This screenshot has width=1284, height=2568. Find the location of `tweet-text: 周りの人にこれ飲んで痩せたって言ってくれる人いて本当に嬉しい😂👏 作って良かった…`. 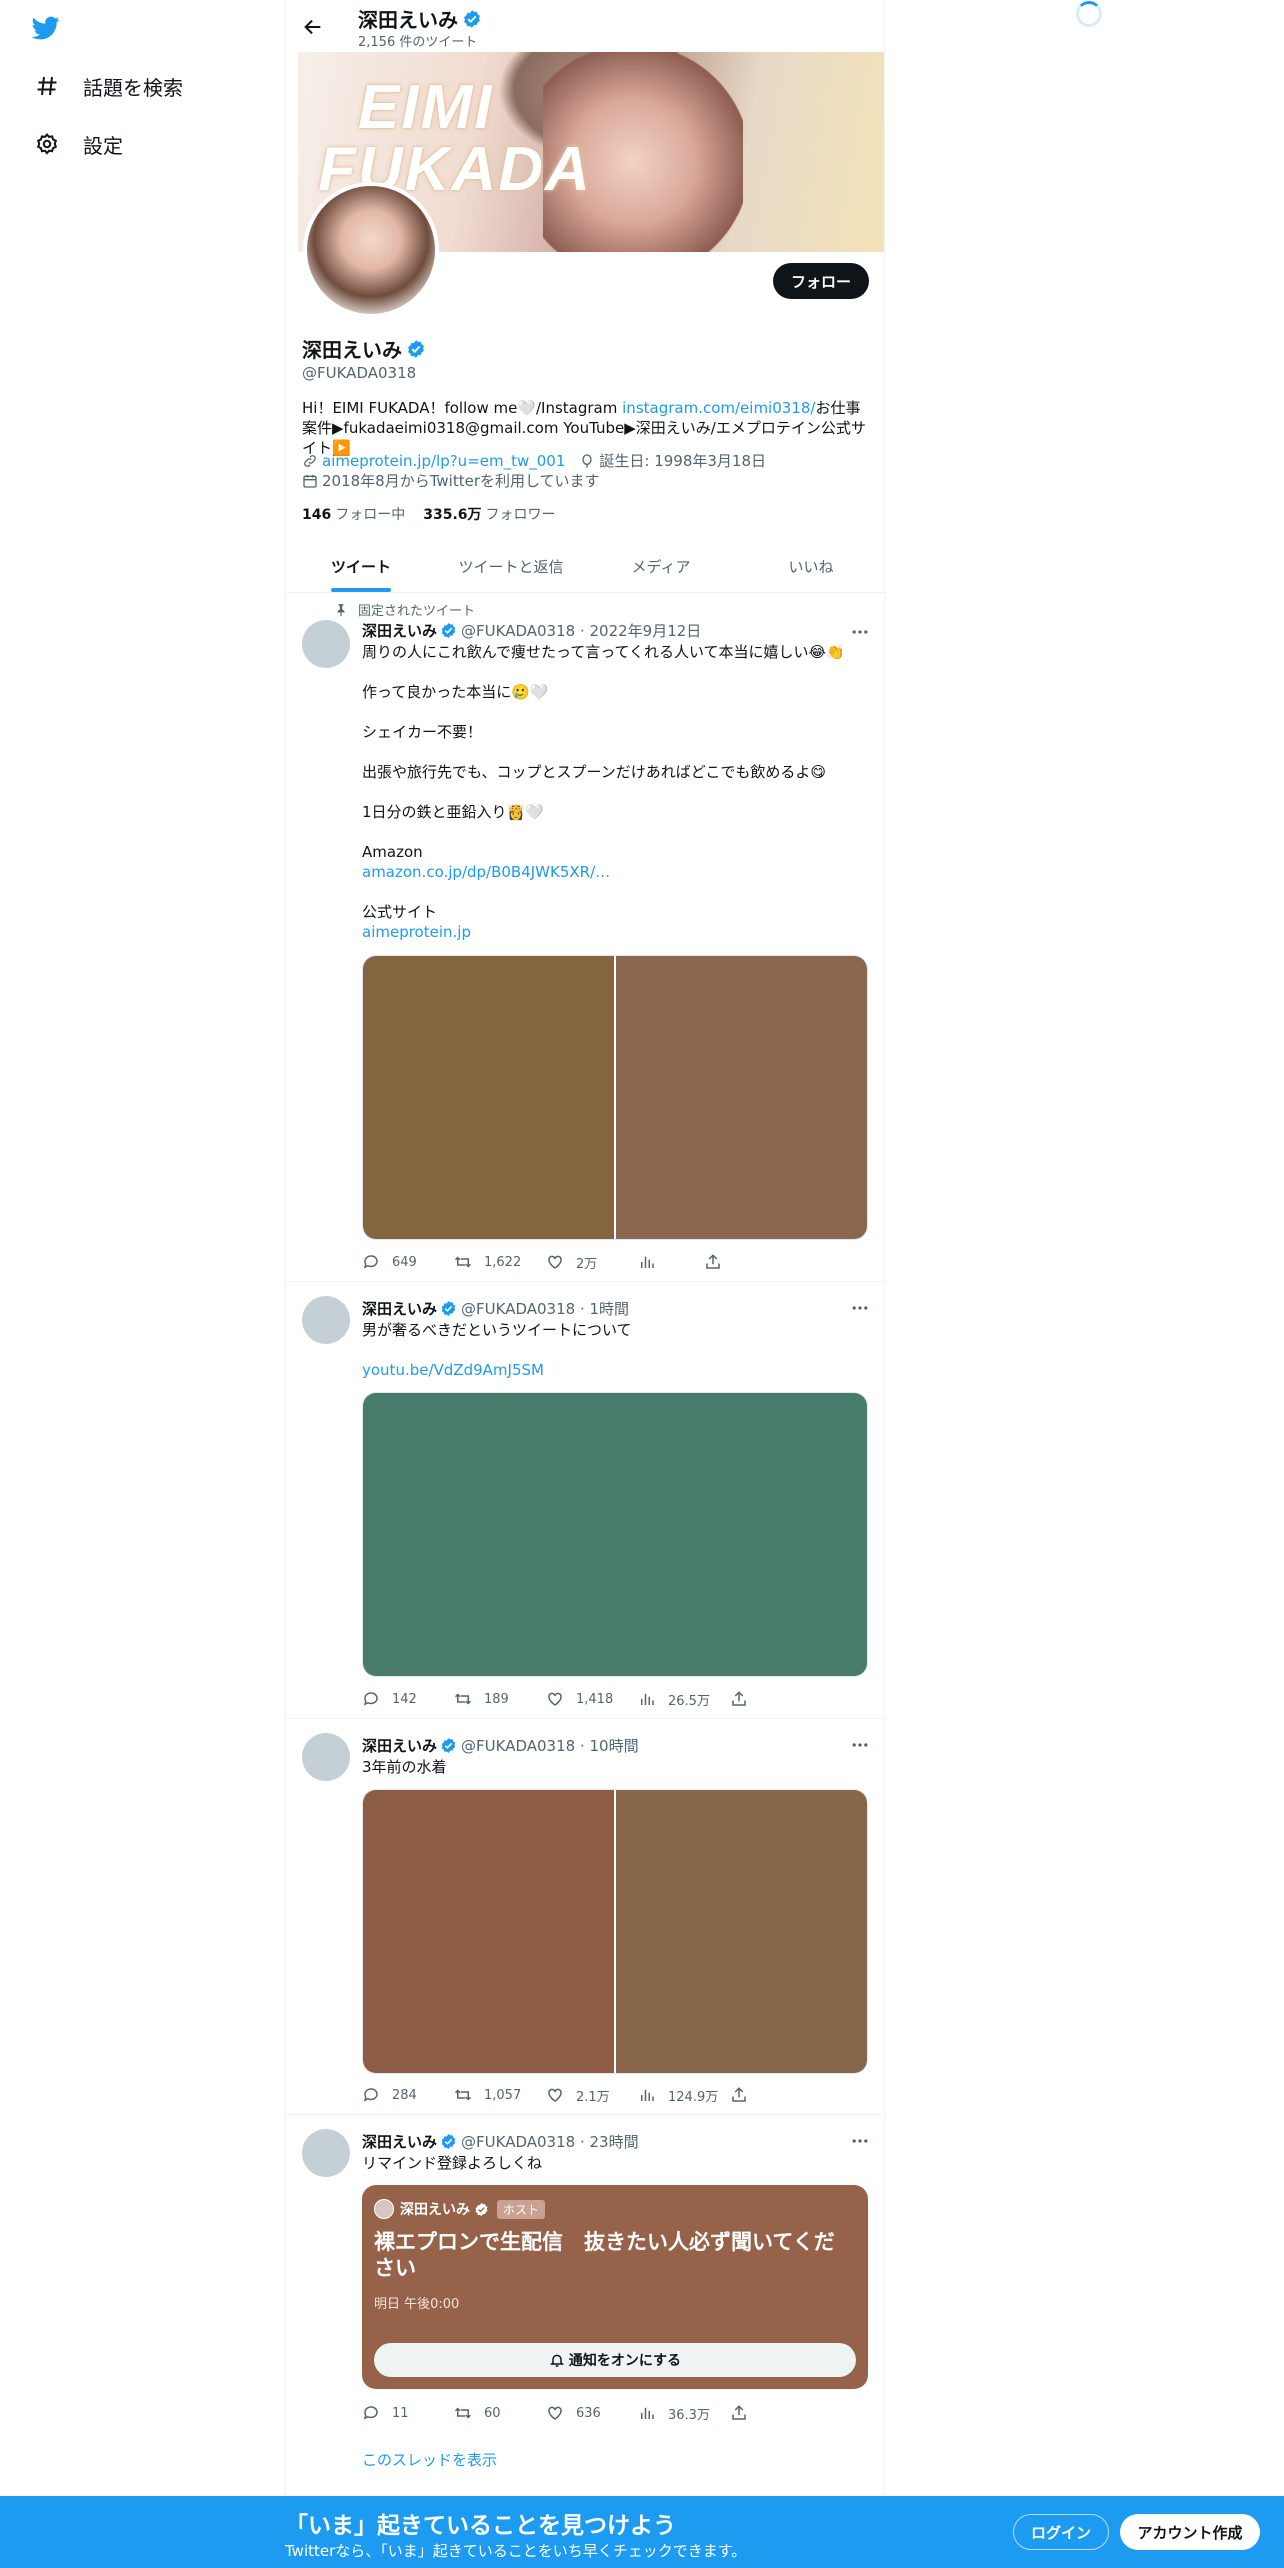

tweet-text: 周りの人にこれ飲んで痩せたって言ってくれる人いて本当に嬉しい😂👏 作って良かった… is located at coordinates (617, 792).